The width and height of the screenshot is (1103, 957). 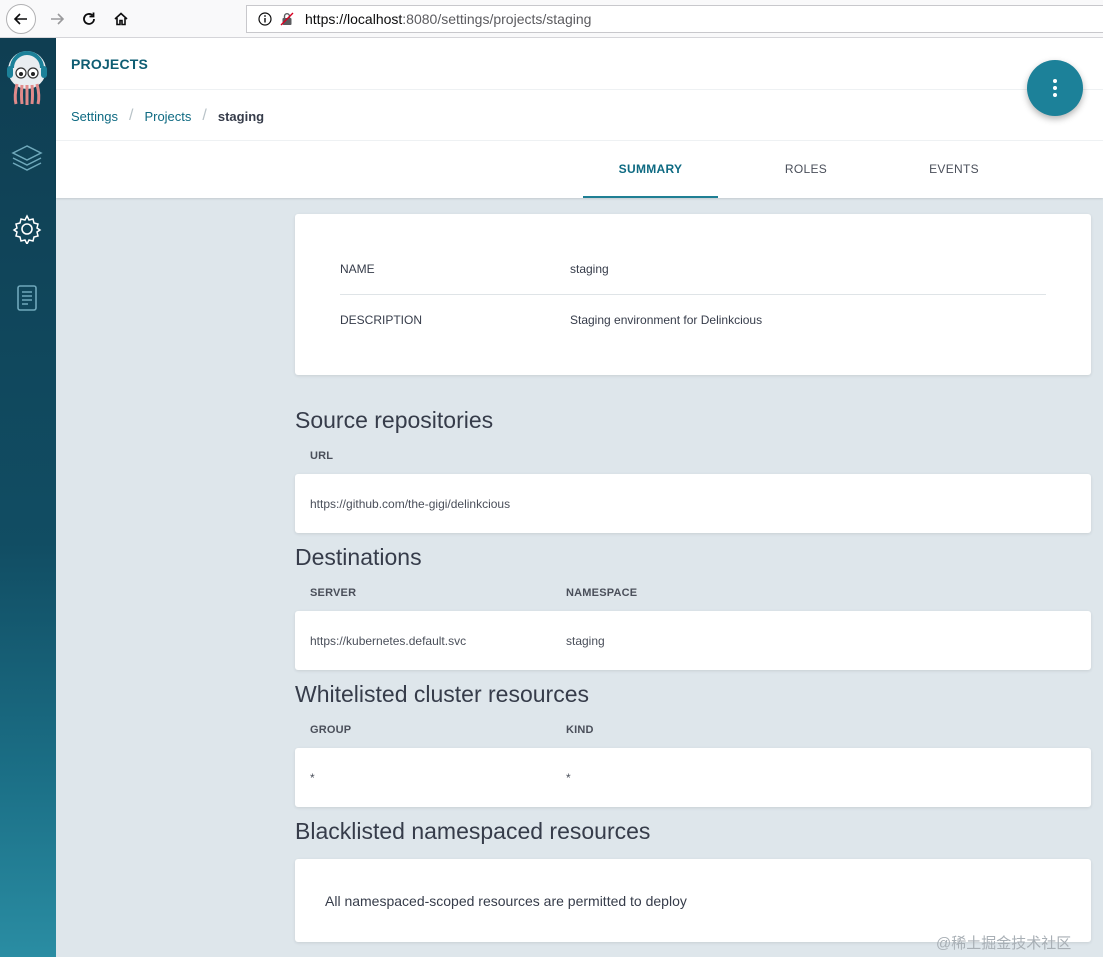 What do you see at coordinates (568, 778) in the screenshot?
I see `whitelist-kind: *` at bounding box center [568, 778].